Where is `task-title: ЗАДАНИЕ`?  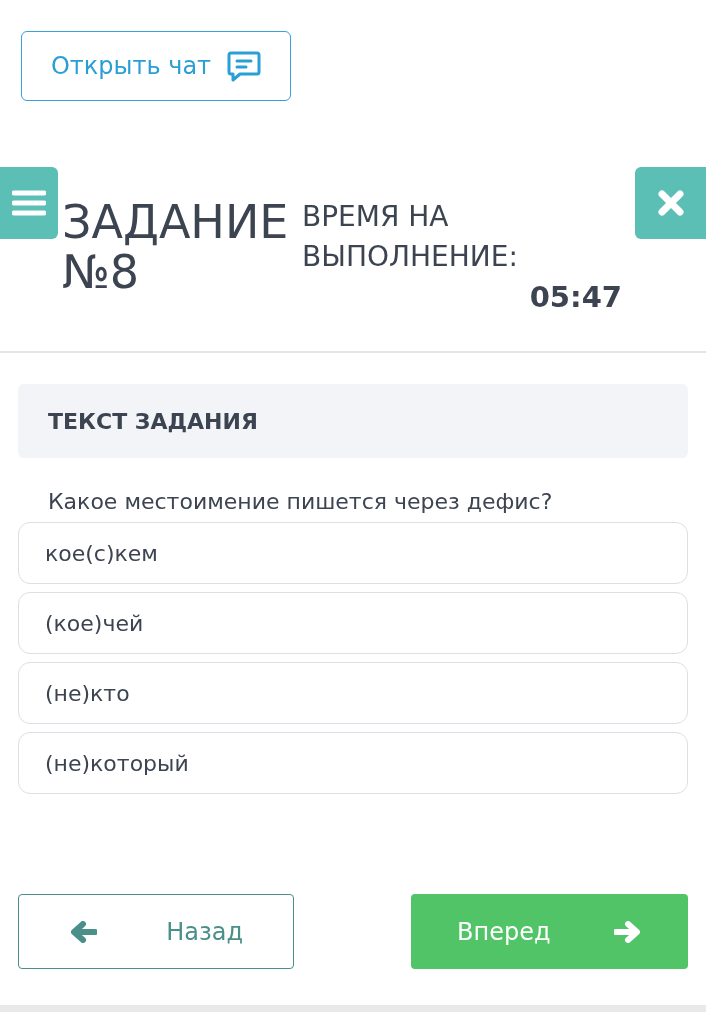 task-title: ЗАДАНИЕ is located at coordinates (175, 222).